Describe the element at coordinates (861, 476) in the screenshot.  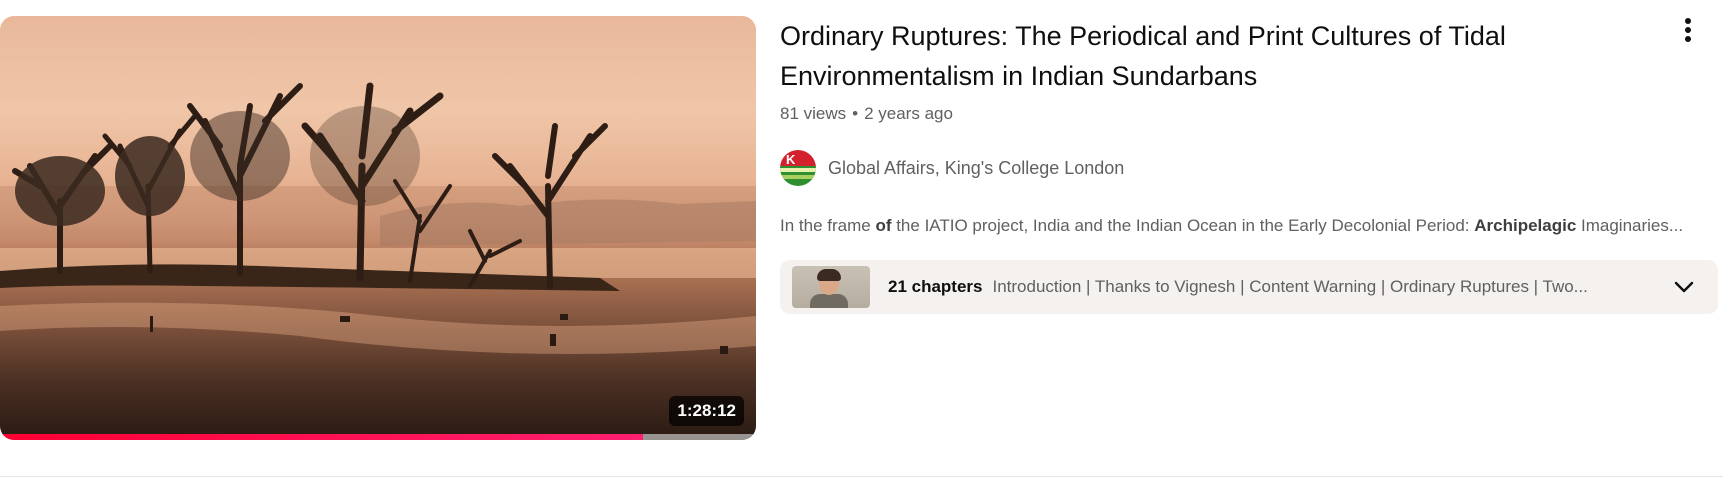
I see `row-divider` at that location.